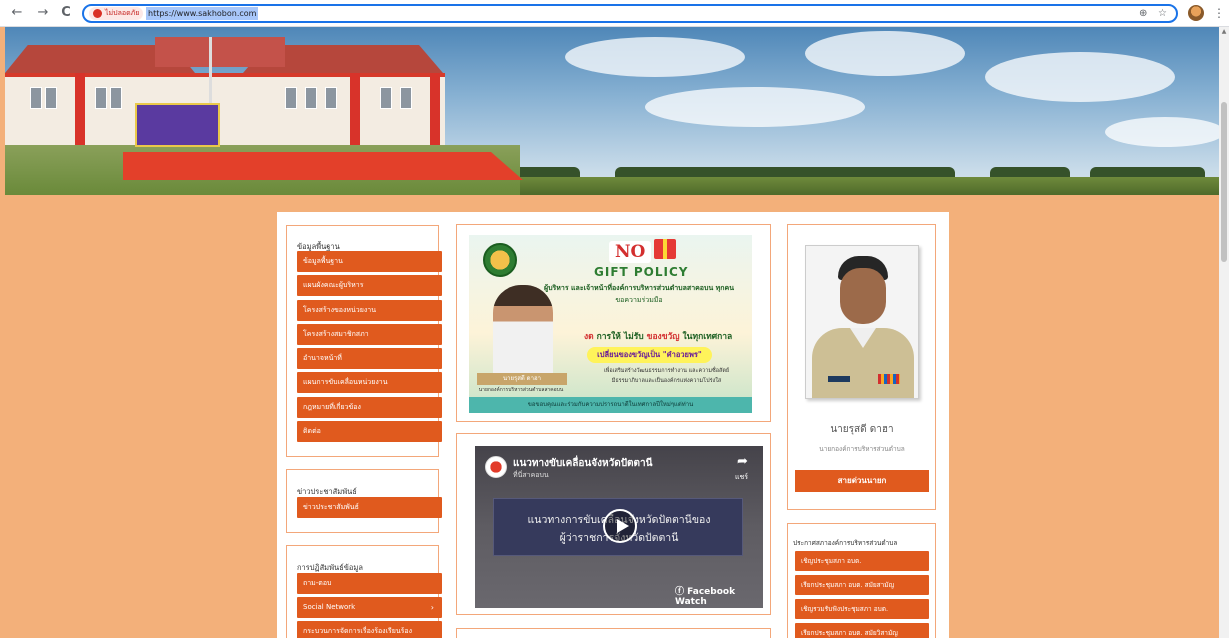  I want to click on menu-item-basic-info: ข้อมูลพื้นฐาน, so click(369, 261).